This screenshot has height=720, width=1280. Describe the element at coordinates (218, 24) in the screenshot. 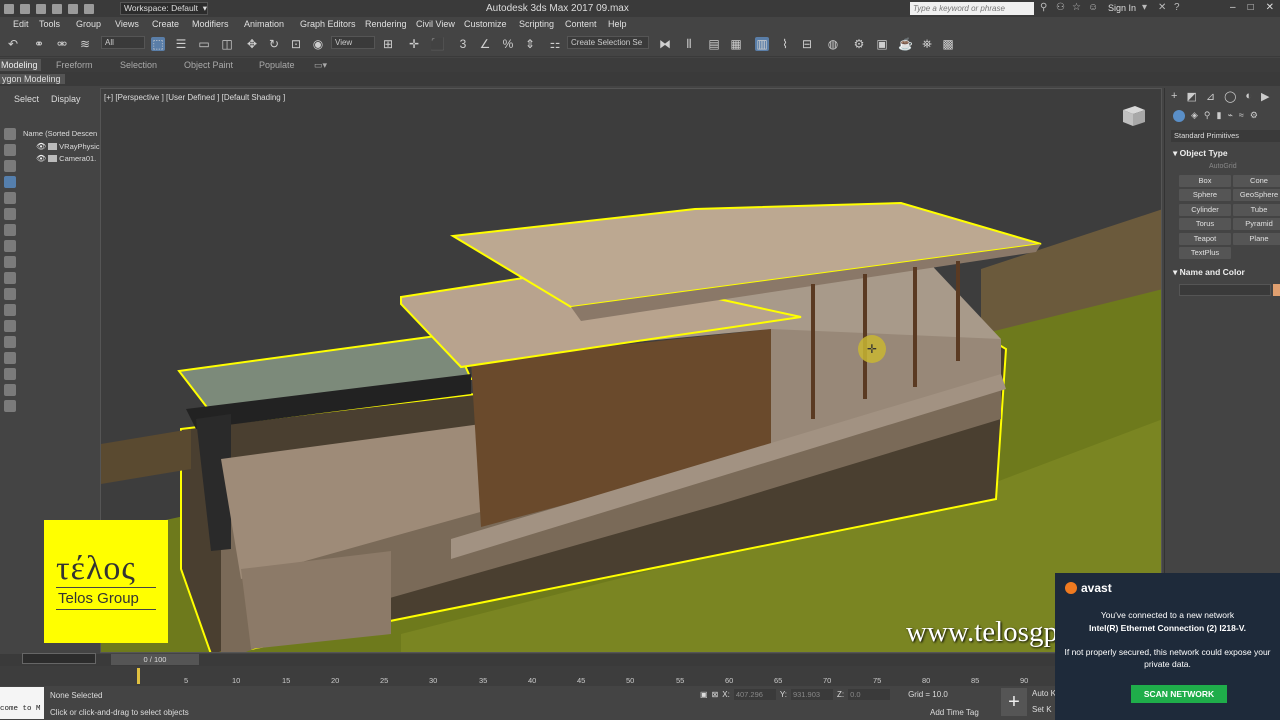

I see `menu-modifiers: Modifiers` at that location.